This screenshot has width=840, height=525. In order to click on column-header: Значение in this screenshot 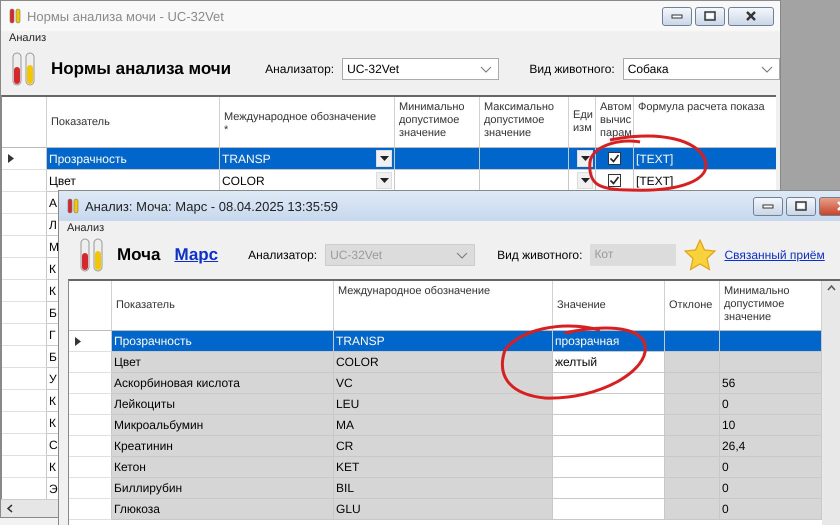, I will do `click(581, 305)`.